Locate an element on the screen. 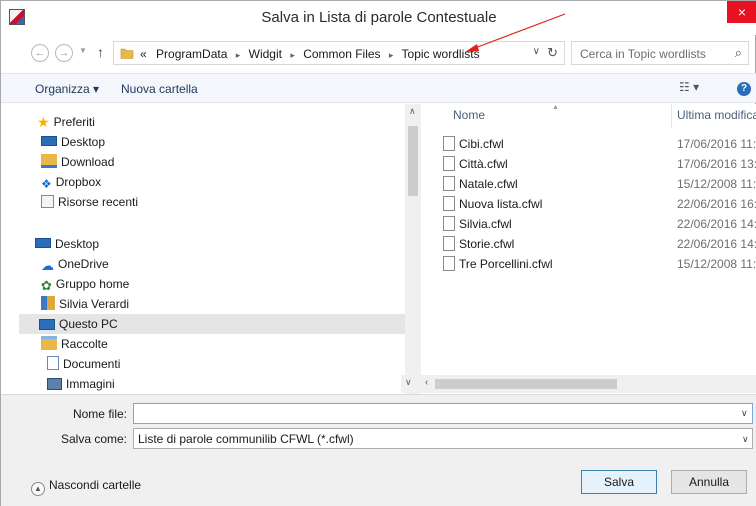 This screenshot has height=506, width=756. refresh-icon: ↻ is located at coordinates (552, 53).